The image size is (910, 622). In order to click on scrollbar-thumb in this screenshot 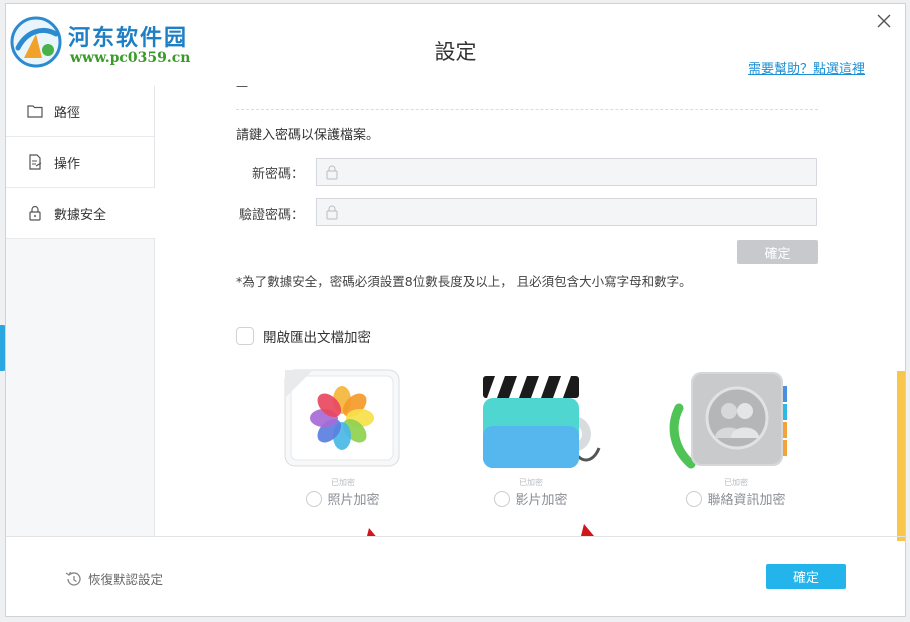, I will do `click(901, 456)`.